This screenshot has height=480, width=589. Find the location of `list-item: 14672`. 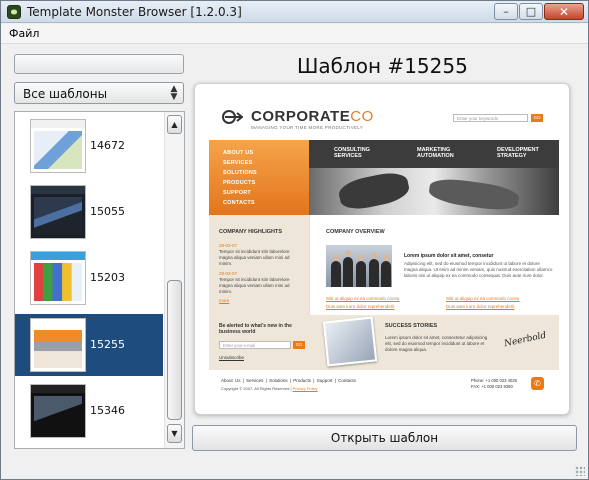

list-item: 14672 is located at coordinates (89, 146).